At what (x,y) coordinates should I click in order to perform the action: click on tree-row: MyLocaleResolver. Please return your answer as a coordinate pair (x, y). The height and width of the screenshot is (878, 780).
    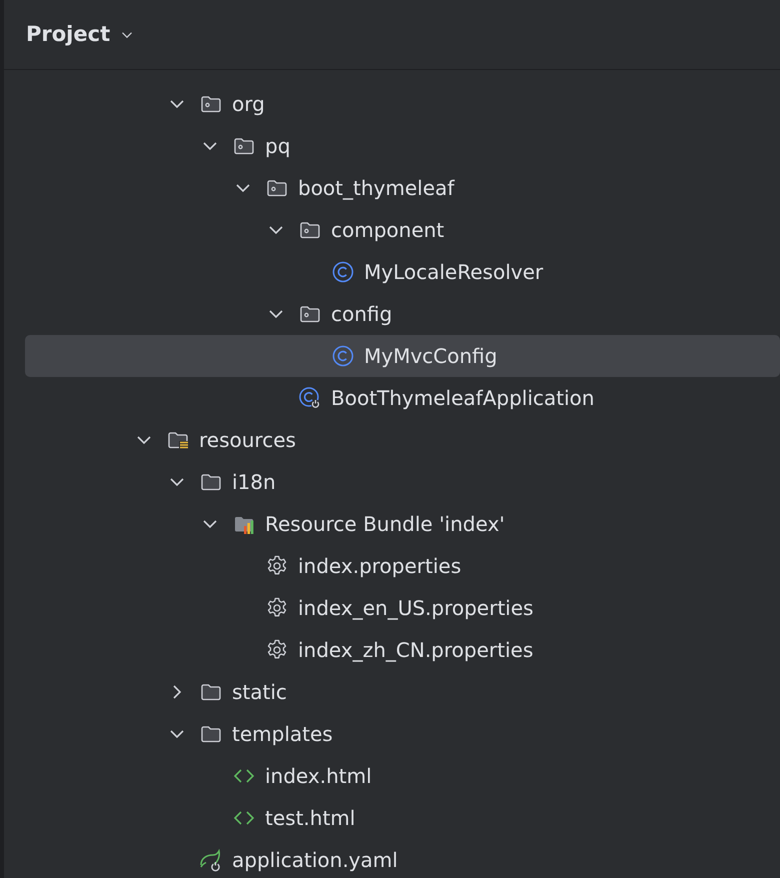
    Looking at the image, I should click on (402, 272).